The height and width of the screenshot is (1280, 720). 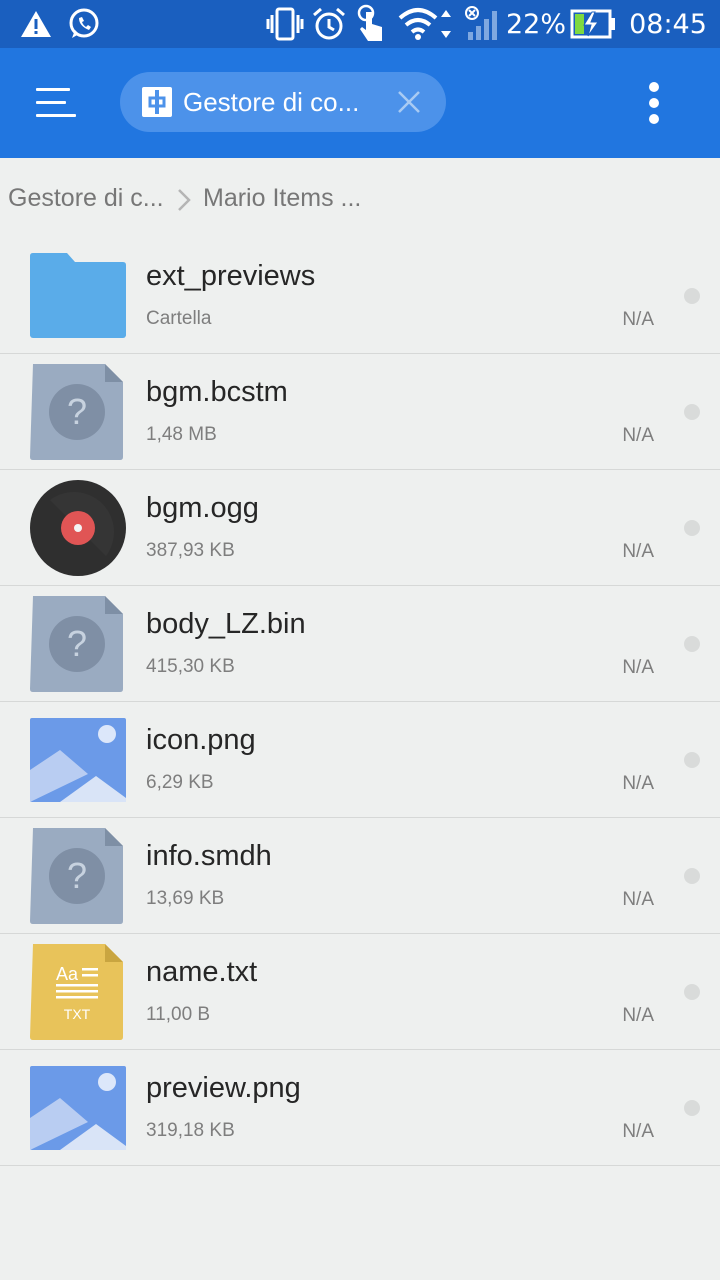 I want to click on wifi-icon, so click(x=427, y=24).